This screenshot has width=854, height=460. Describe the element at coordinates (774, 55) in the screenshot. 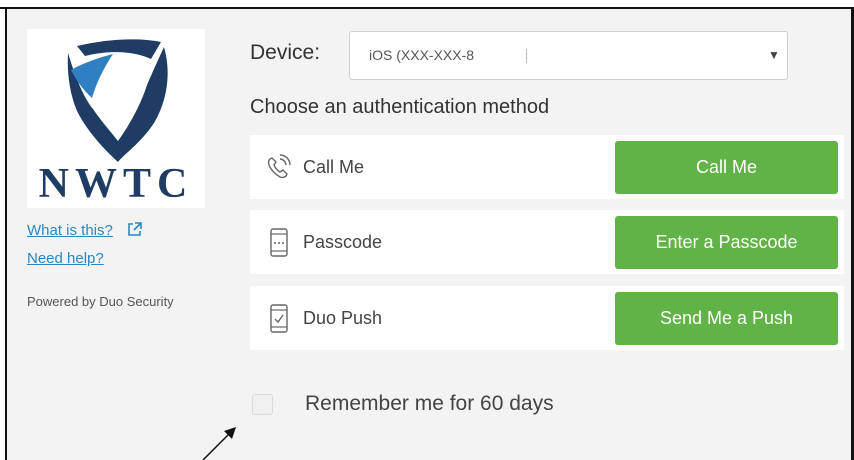

I see `dropdown-caret-icon: ▼` at that location.